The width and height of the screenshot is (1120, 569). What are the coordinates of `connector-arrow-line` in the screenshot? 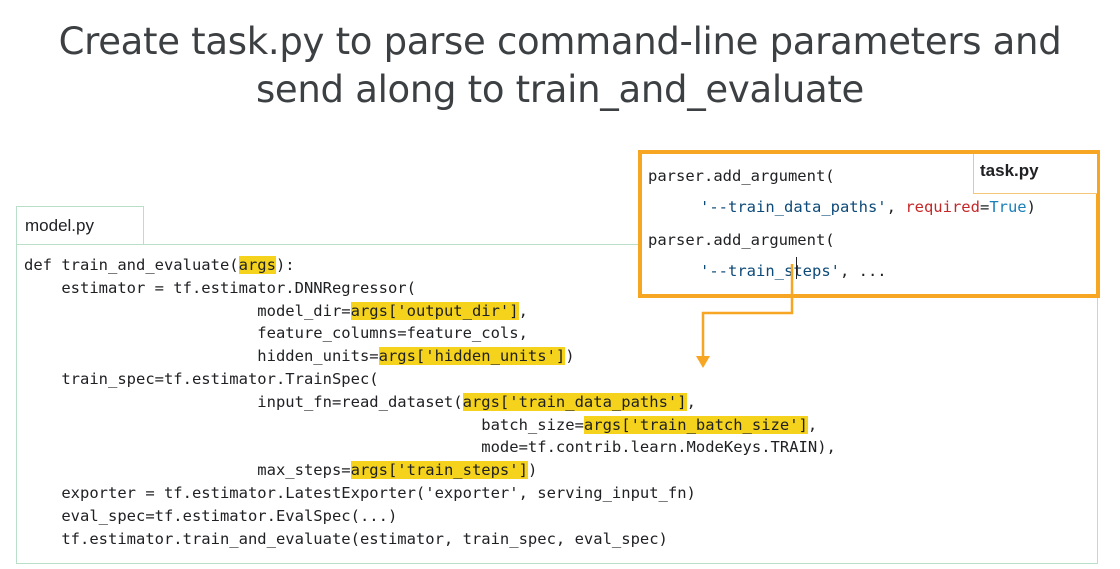 It's located at (747, 311).